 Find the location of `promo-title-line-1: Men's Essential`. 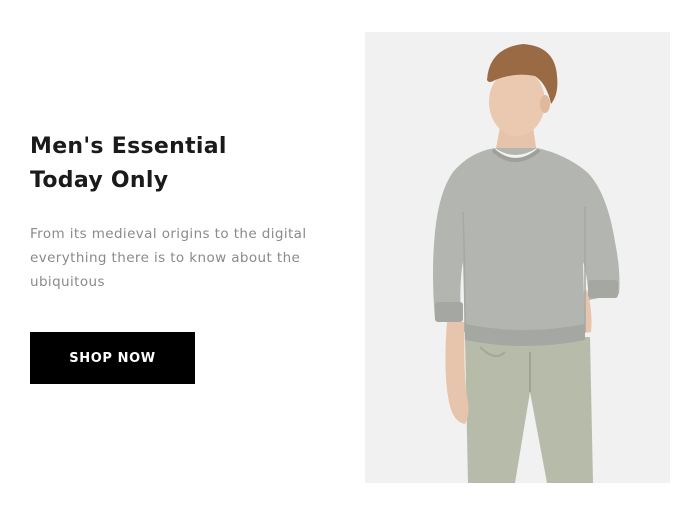

promo-title-line-1: Men's Essential is located at coordinates (128, 146).